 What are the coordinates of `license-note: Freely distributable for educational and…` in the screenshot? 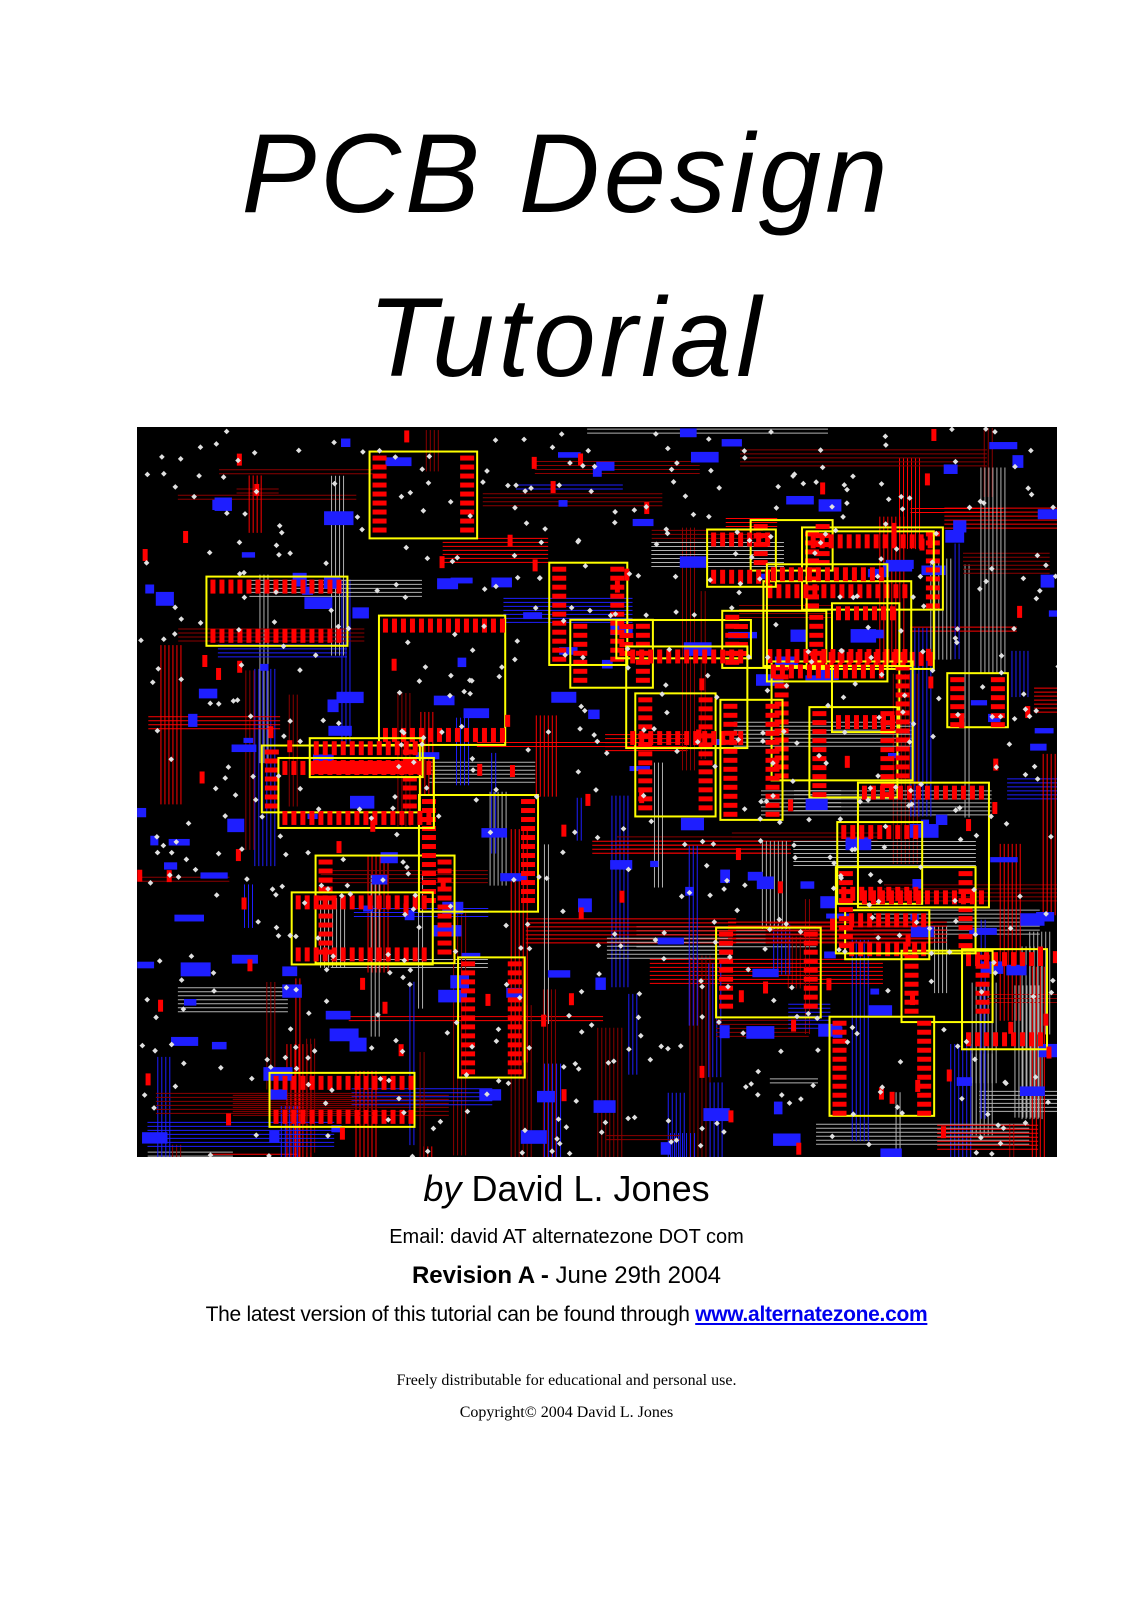 It's located at (566, 1380).